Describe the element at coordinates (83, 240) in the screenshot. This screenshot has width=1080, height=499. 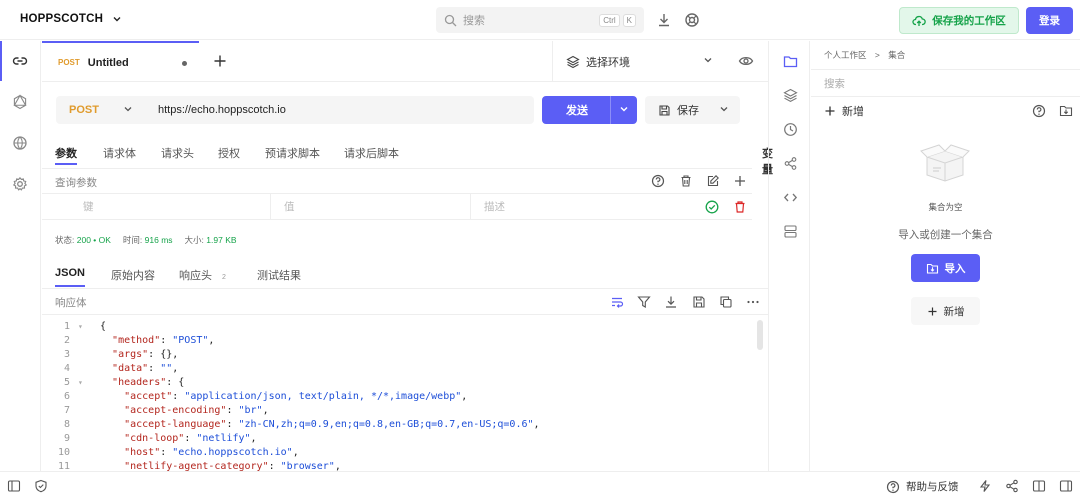
I see `status-code: 状态: 200 • OK` at that location.